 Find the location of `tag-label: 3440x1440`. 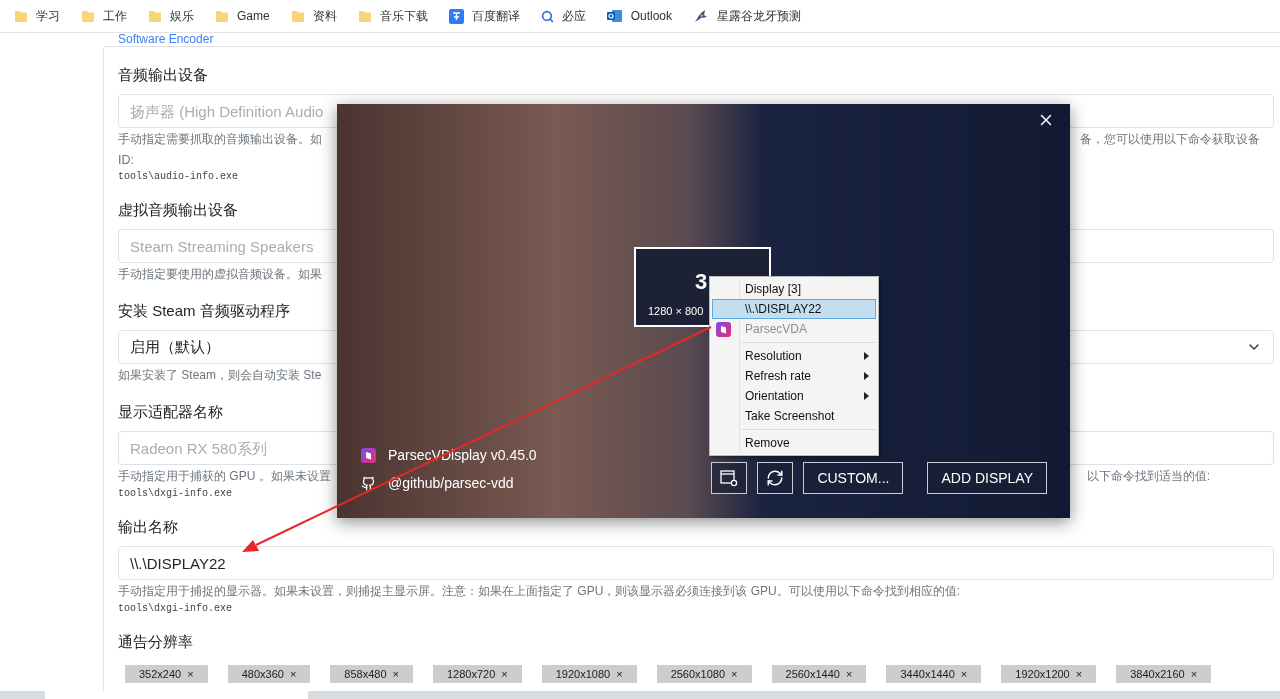

tag-label: 3440x1440 is located at coordinates (927, 674).